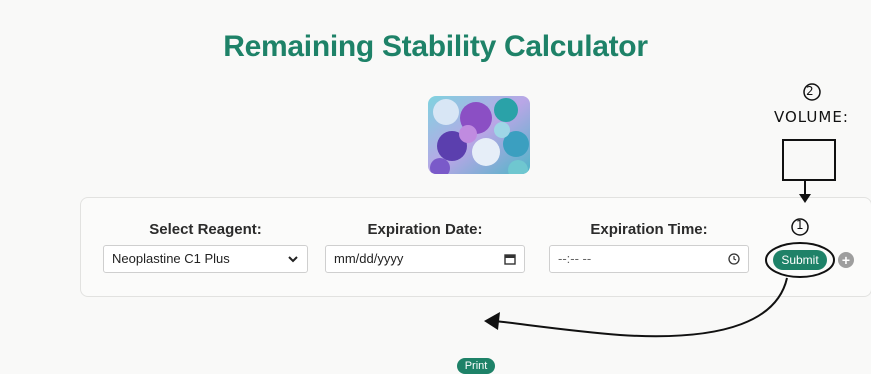 The height and width of the screenshot is (374, 871). I want to click on marker-one-text: 1, so click(800, 225).